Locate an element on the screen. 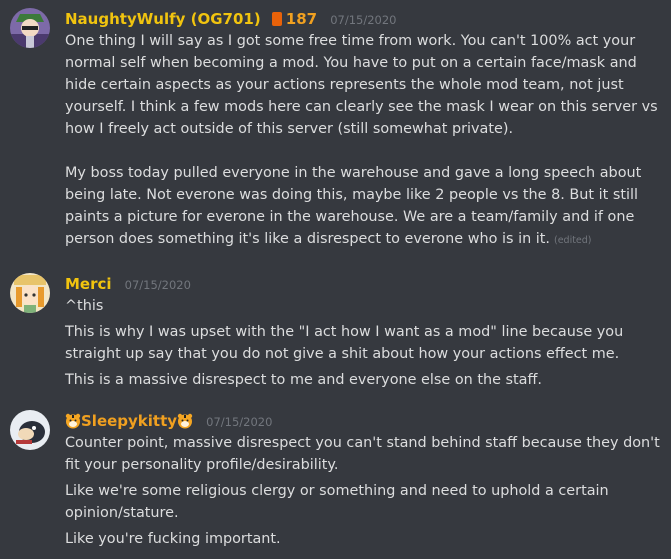 Image resolution: width=671 pixels, height=559 pixels. message-text: Like you're fucking important. is located at coordinates (173, 539).